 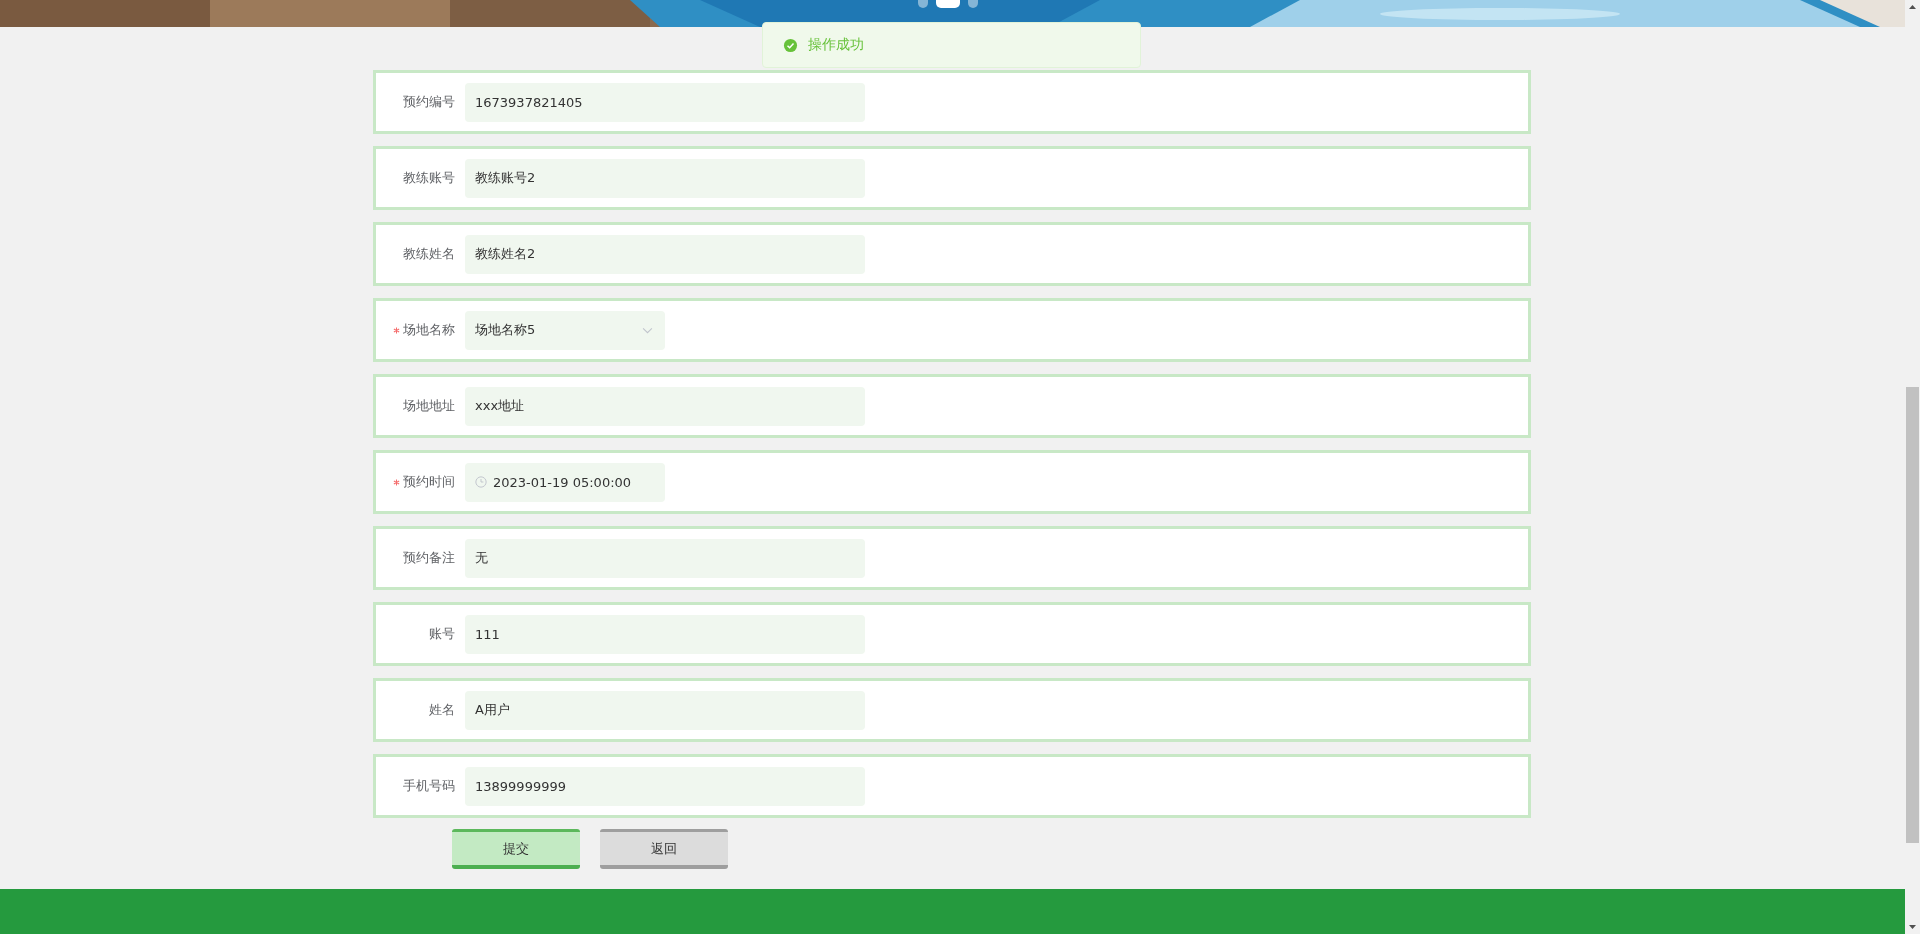 I want to click on submit-button: 提交, so click(x=516, y=849).